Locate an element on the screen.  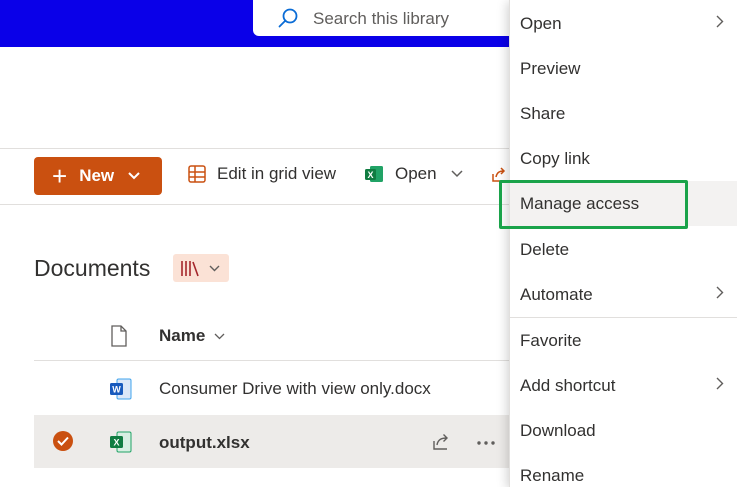
menu-item-rename: Rename is located at coordinates (623, 470).